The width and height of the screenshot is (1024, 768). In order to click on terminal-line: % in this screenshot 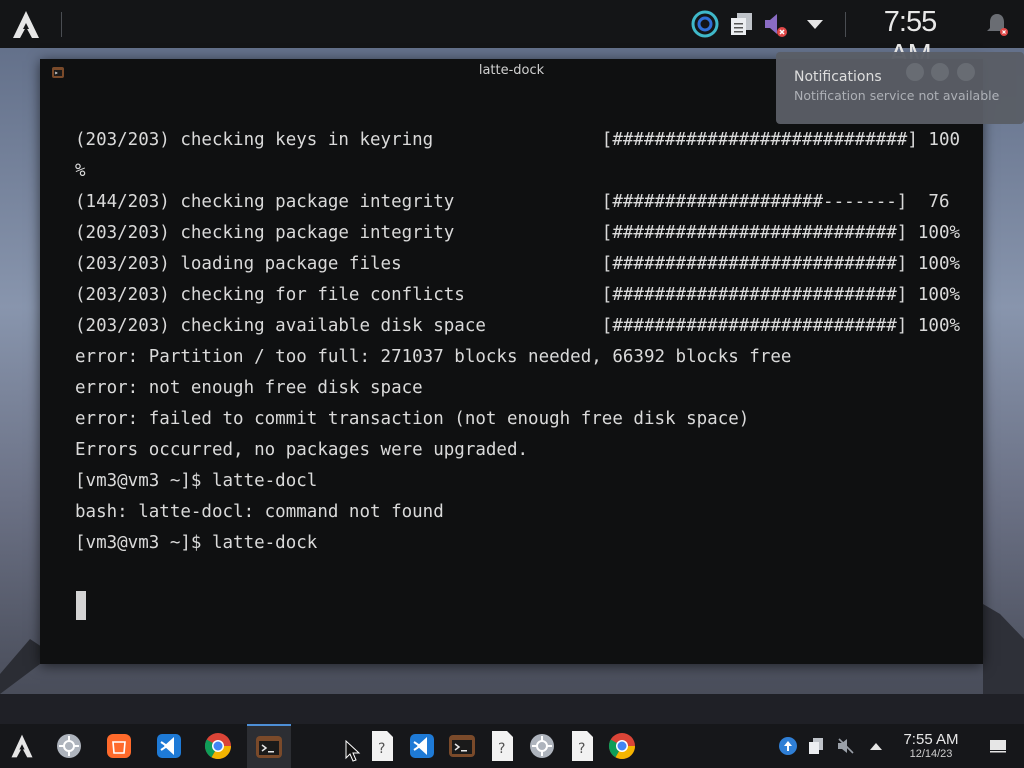, I will do `click(80, 171)`.